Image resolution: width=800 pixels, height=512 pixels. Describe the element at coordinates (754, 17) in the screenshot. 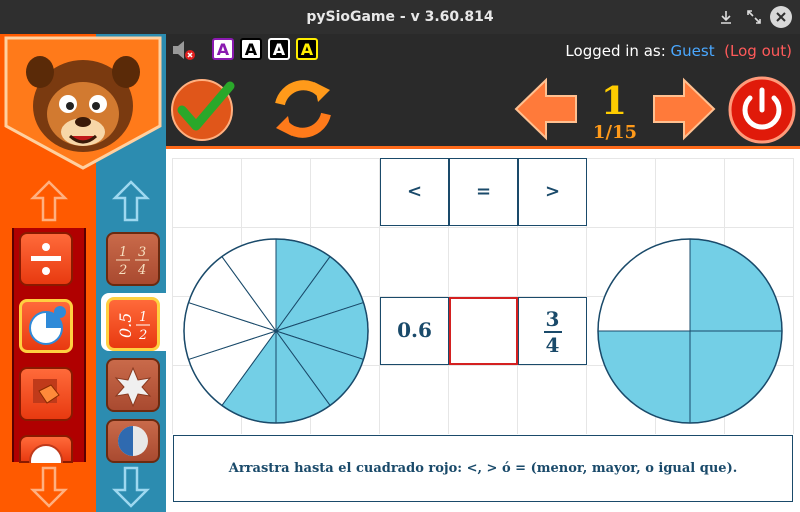

I see `maximize-icon` at that location.